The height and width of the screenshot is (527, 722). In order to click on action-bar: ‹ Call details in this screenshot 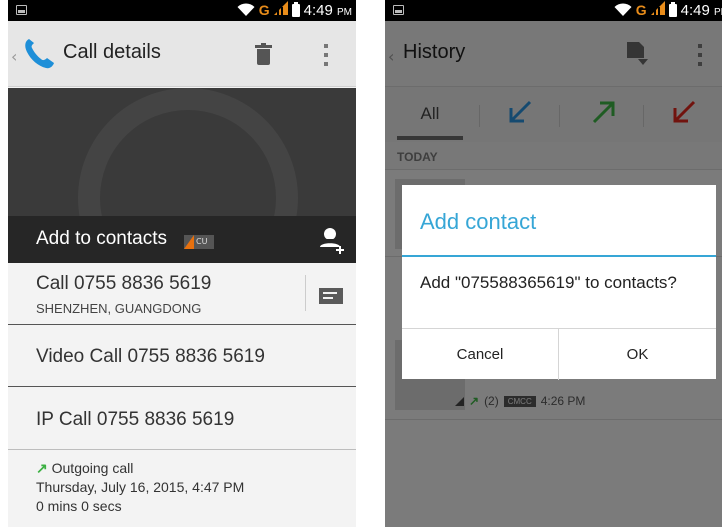, I will do `click(182, 54)`.